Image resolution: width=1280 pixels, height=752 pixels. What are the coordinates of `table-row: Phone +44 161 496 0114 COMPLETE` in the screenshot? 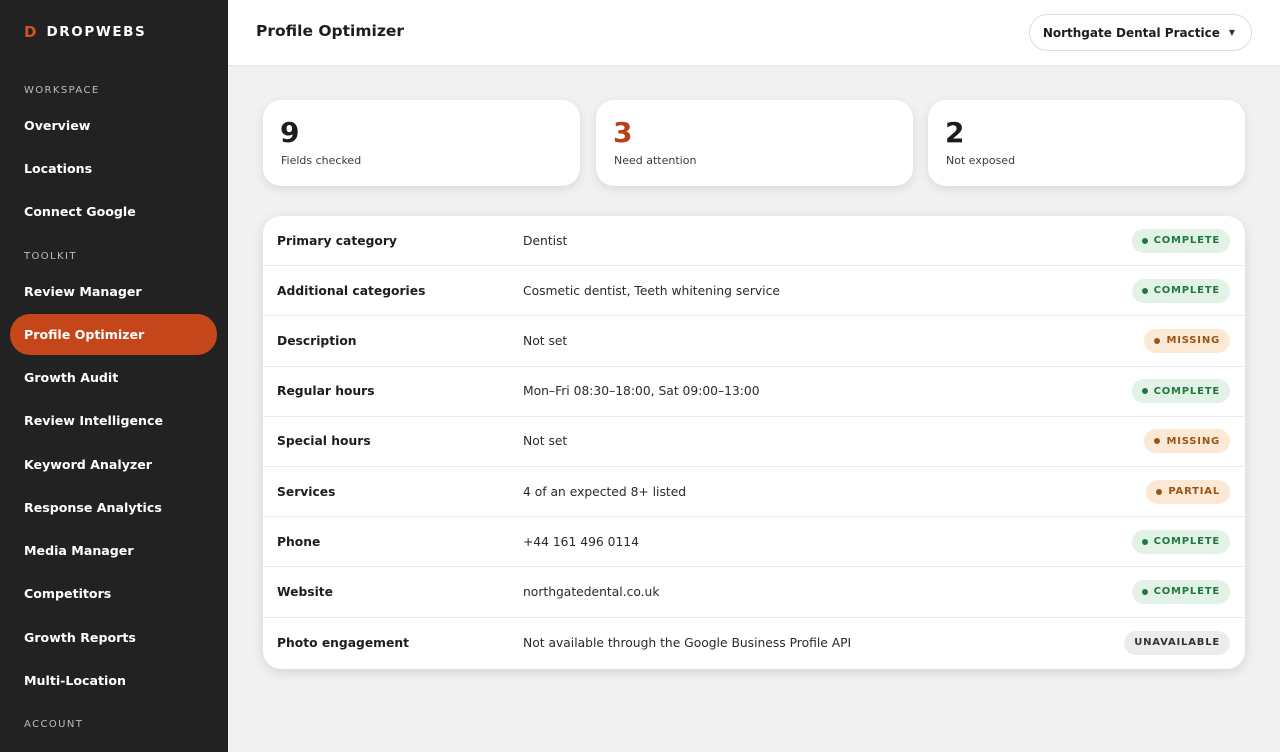 It's located at (754, 542).